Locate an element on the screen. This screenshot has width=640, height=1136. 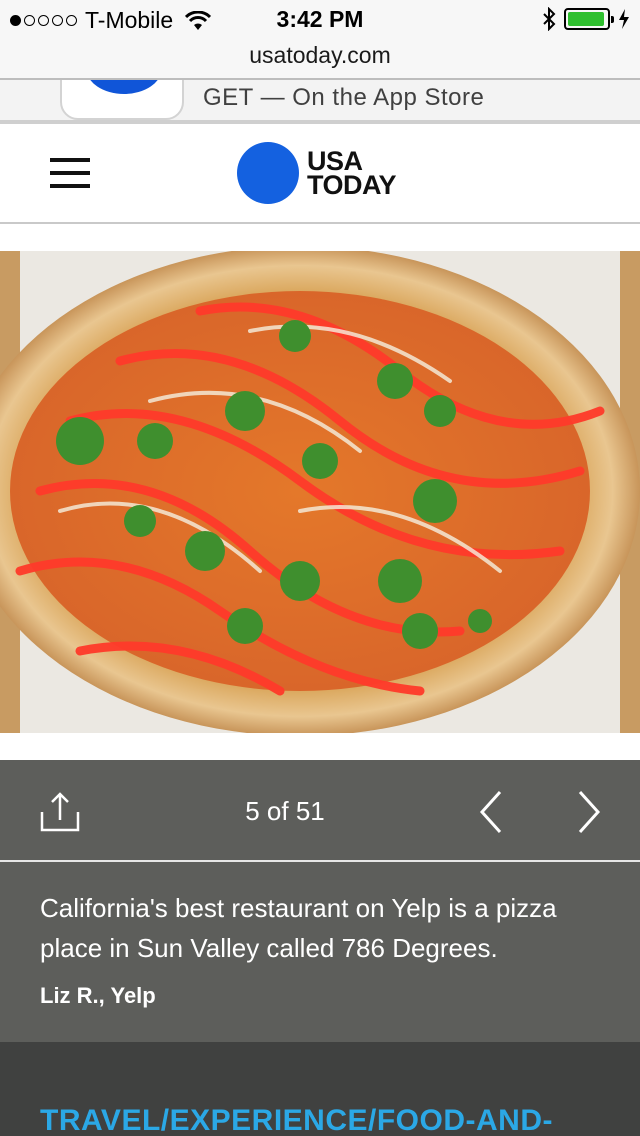
status-right is located at coordinates (586, 19).